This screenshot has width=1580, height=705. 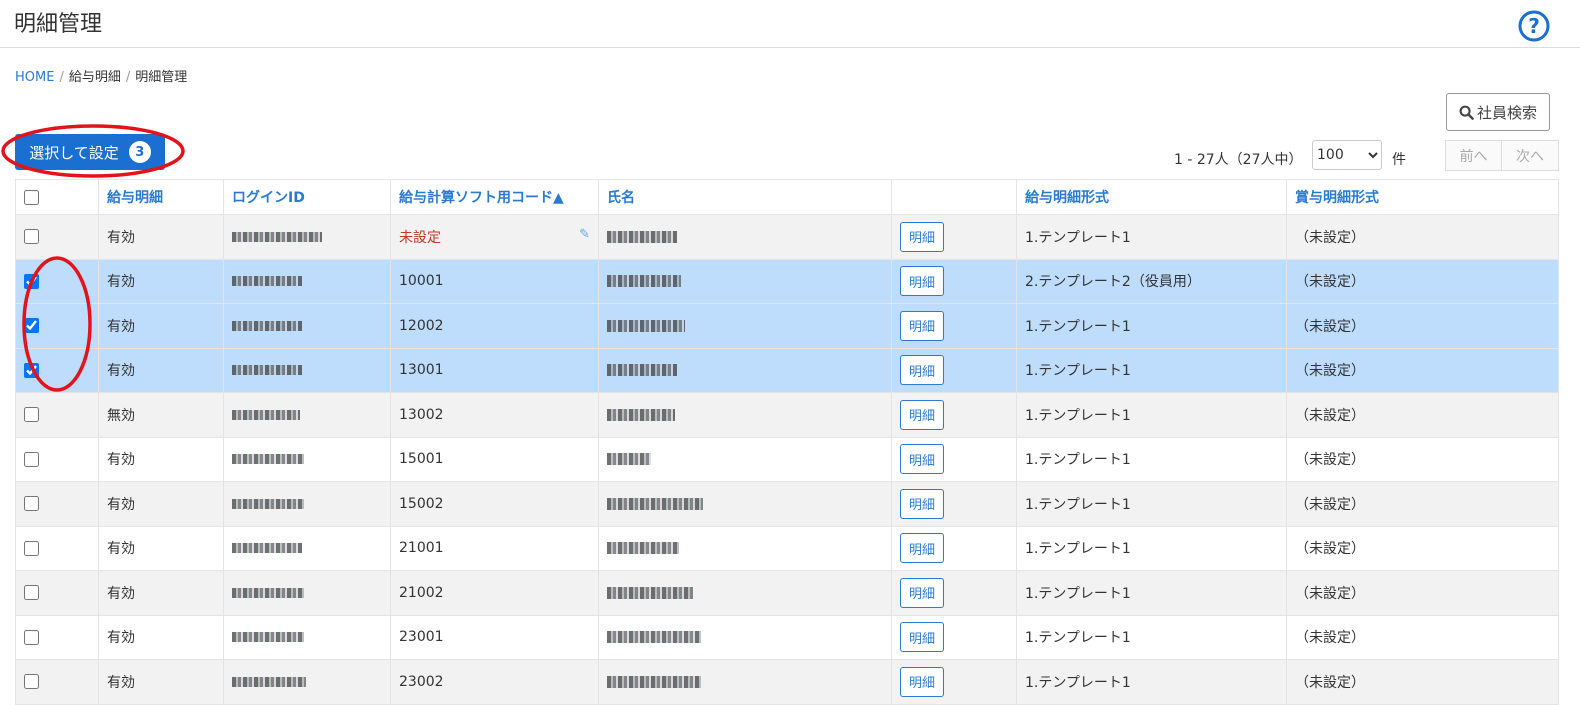 I want to click on table-row: 有効 15002 明細 1.テンプレート1 （未設定）, so click(x=787, y=504).